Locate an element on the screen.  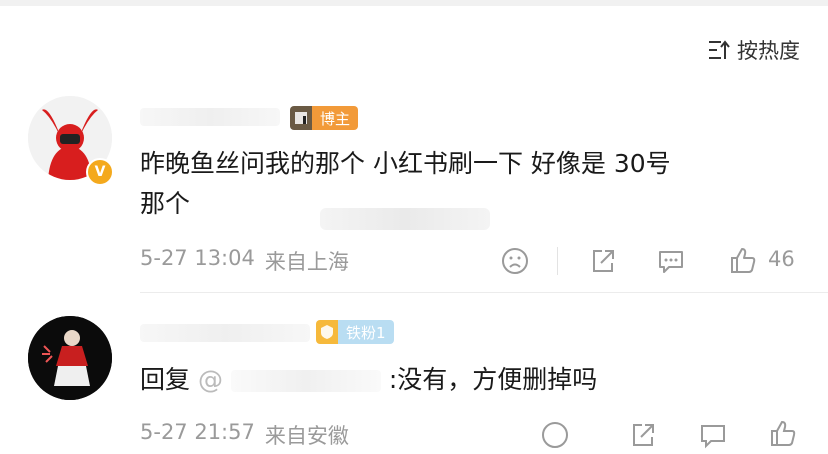
redacted-patch is located at coordinates (405, 219).